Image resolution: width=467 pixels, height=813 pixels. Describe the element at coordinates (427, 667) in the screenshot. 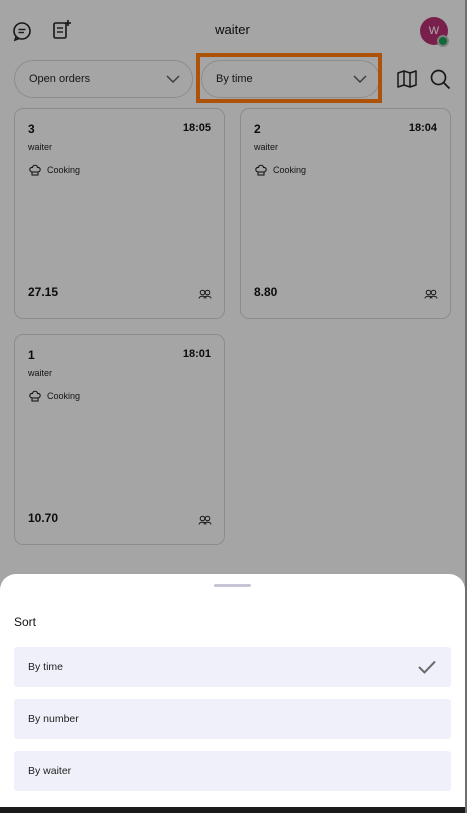

I see `checkmark-icon` at that location.